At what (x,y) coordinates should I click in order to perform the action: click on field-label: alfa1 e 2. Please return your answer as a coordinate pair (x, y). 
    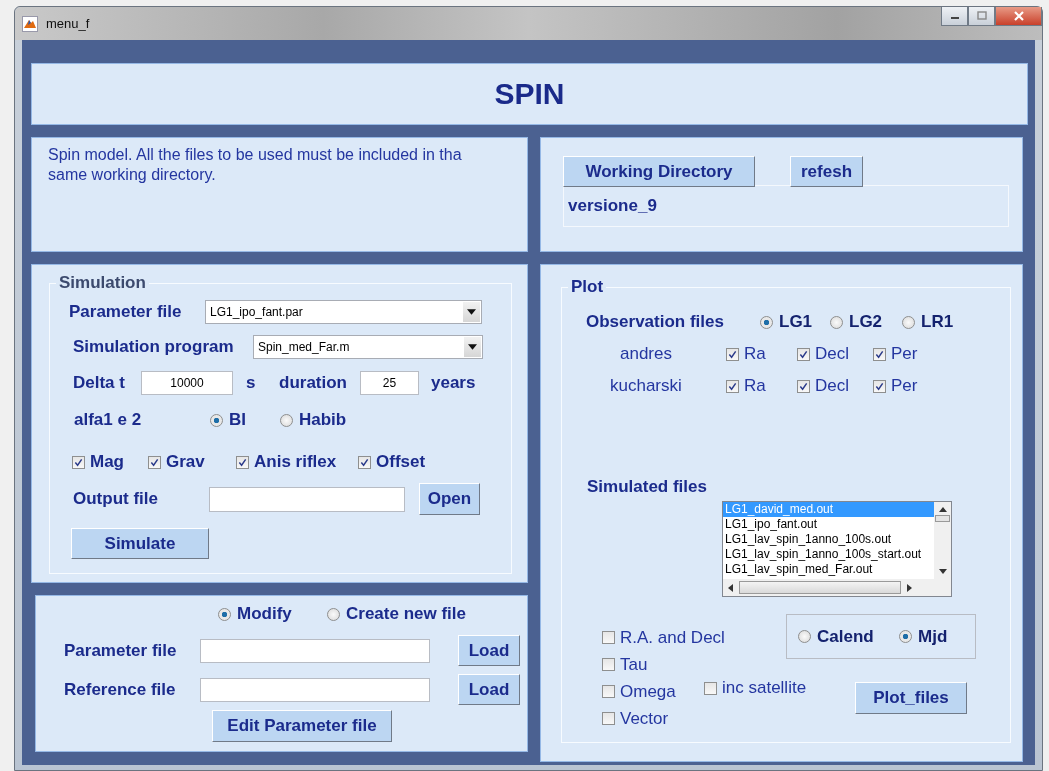
    Looking at the image, I should click on (108, 420).